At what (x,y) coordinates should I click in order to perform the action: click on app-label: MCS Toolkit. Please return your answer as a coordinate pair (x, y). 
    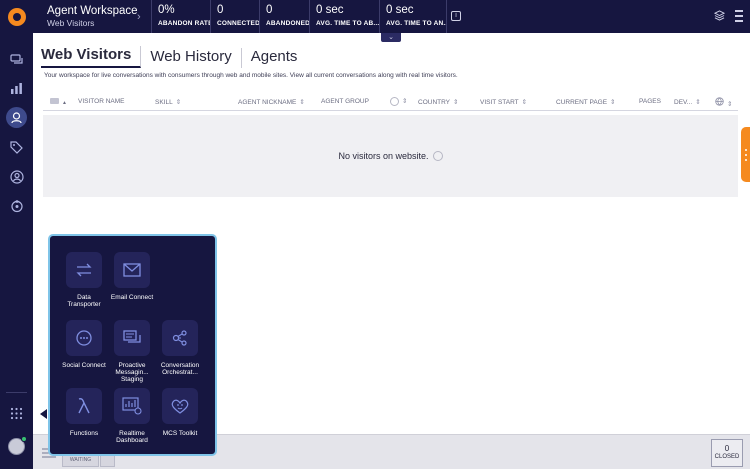
    Looking at the image, I should click on (180, 433).